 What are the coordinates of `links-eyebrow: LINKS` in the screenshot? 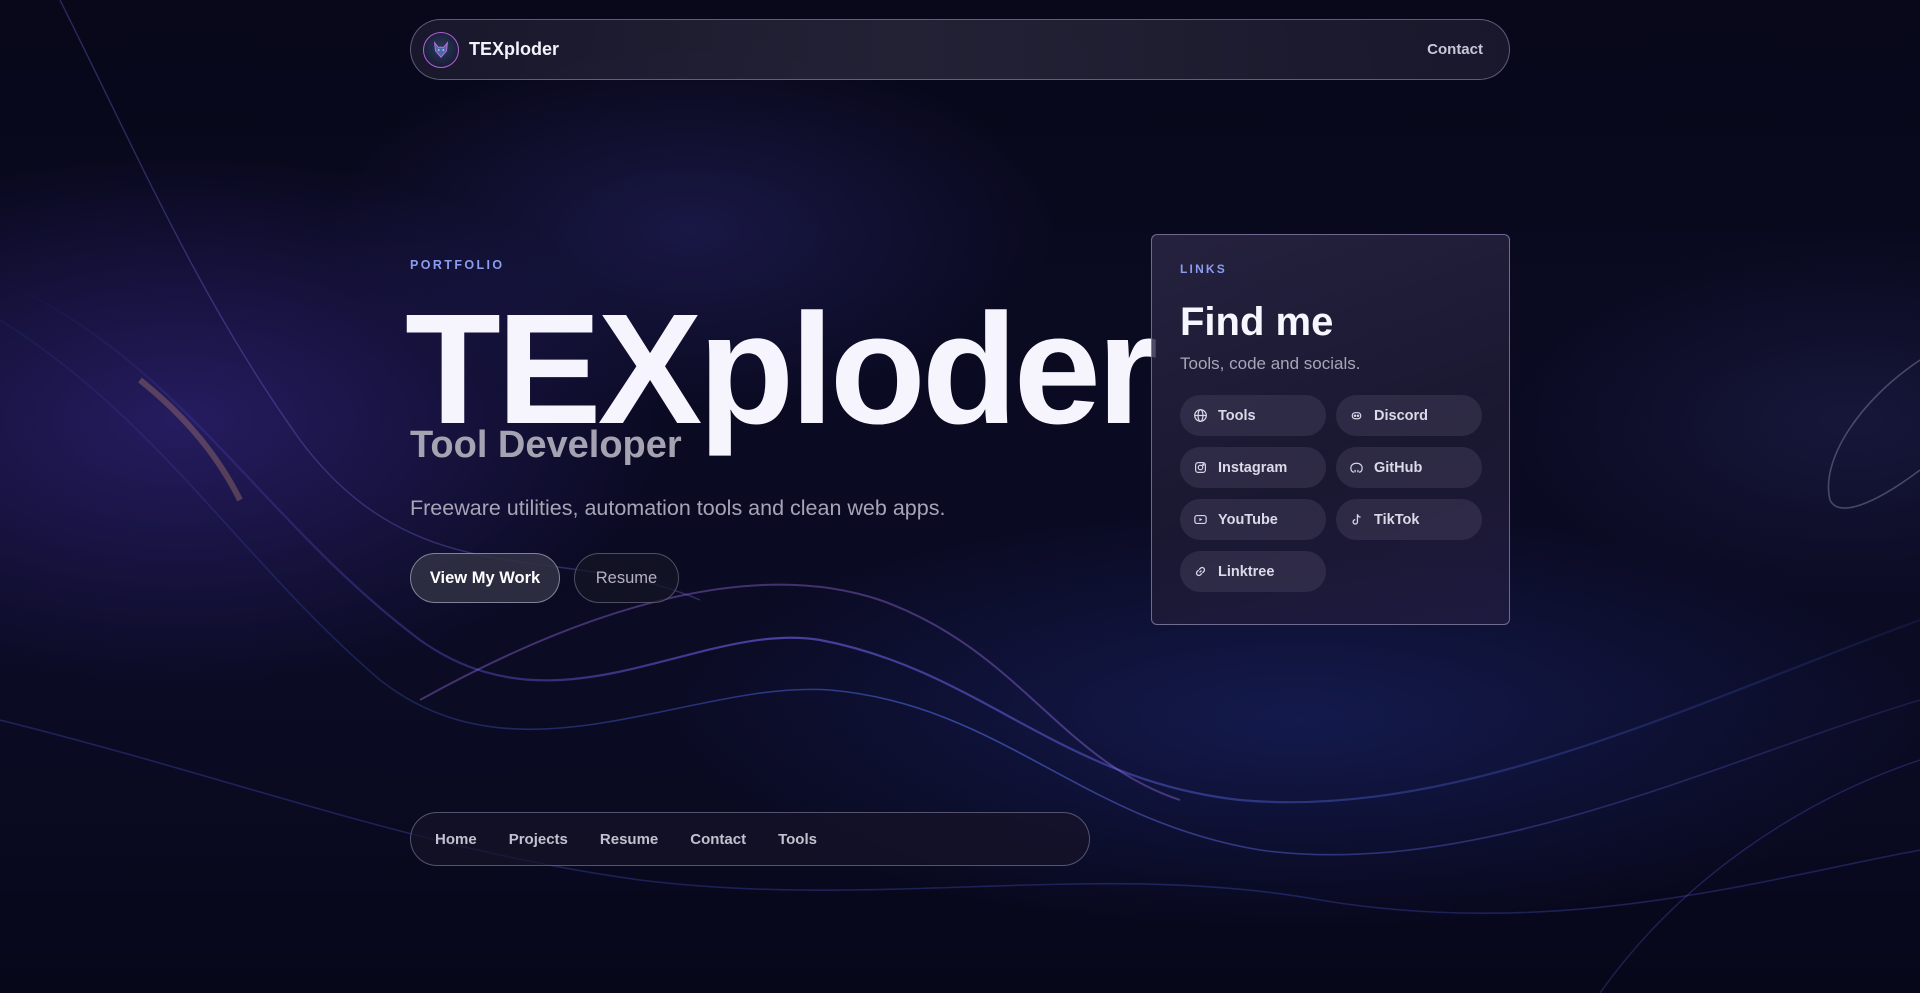 It's located at (1203, 269).